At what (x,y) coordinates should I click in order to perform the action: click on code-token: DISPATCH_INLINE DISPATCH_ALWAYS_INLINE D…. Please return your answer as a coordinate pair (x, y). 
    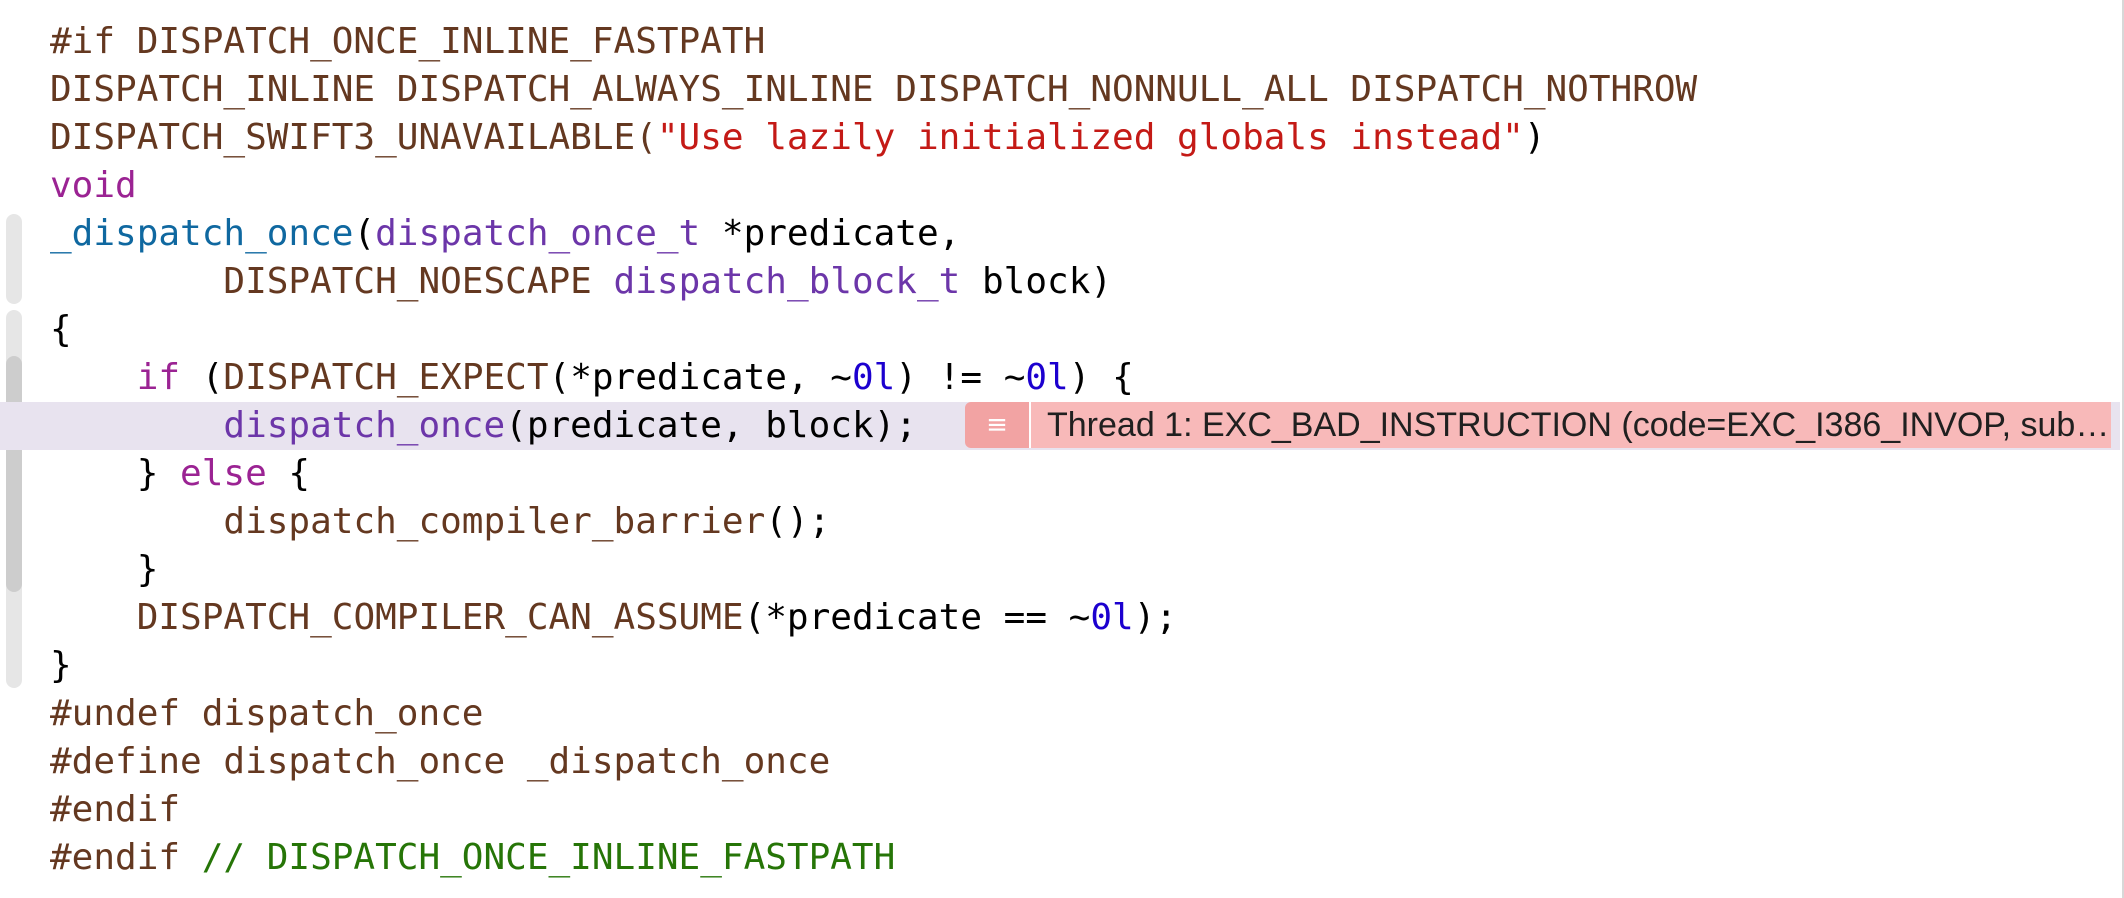
    Looking at the image, I should click on (874, 89).